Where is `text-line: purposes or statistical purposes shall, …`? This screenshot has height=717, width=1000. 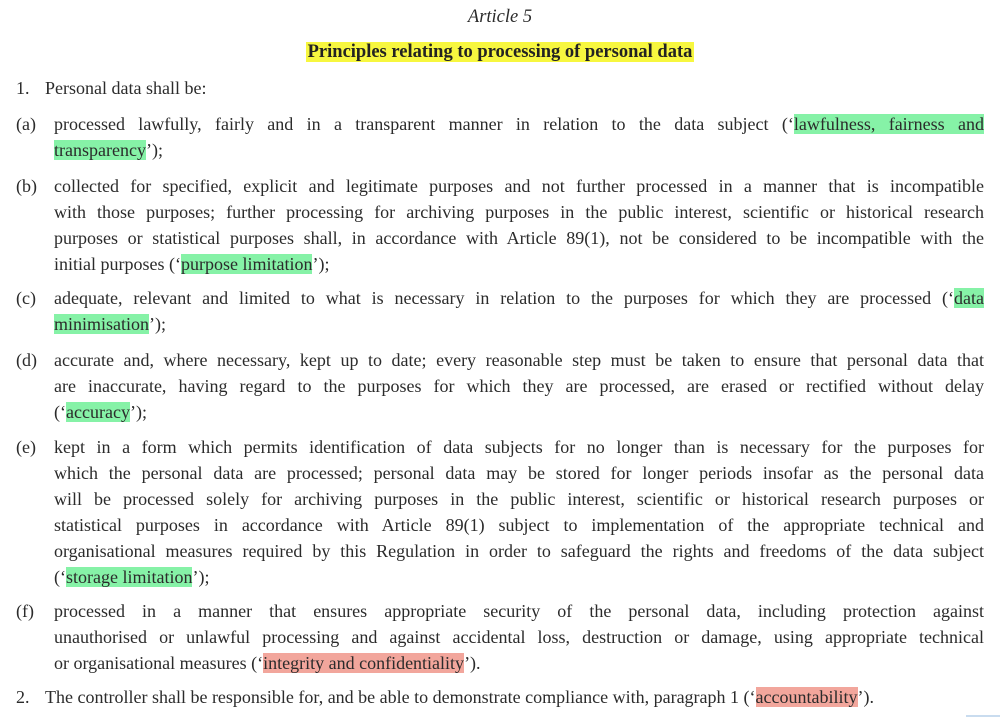
text-line: purposes or statistical purposes shall, … is located at coordinates (519, 238).